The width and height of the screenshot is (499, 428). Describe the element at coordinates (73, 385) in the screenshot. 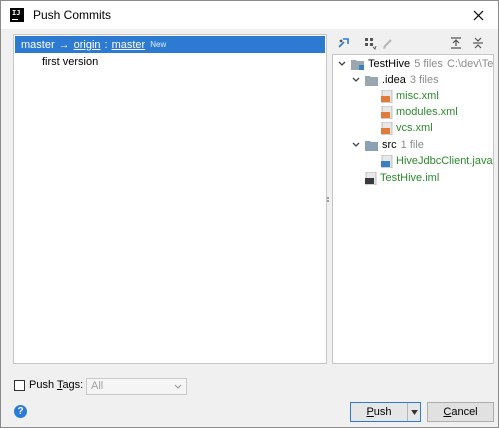

I see `label-part: ags:` at that location.